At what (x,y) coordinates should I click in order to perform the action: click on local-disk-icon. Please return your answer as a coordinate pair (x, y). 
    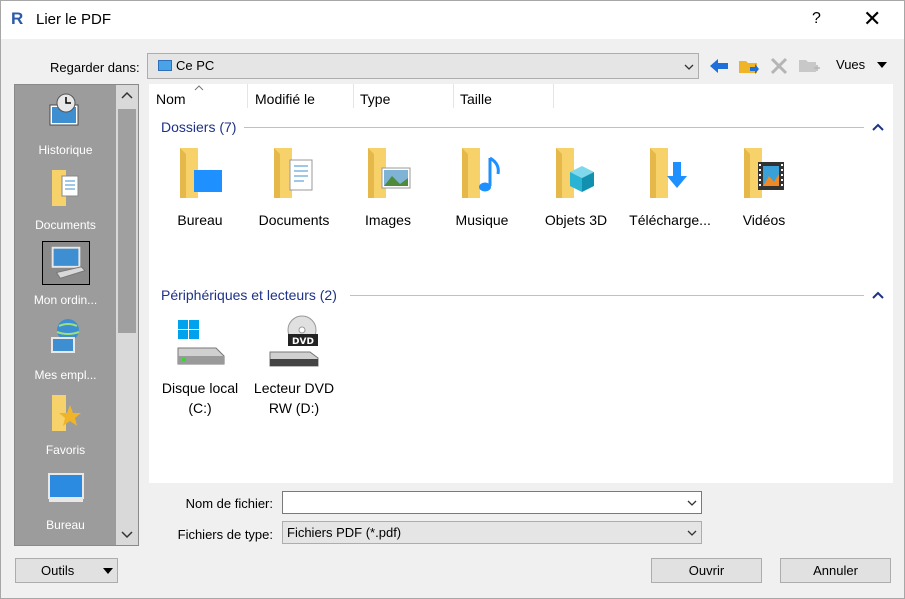
    Looking at the image, I should click on (201, 342).